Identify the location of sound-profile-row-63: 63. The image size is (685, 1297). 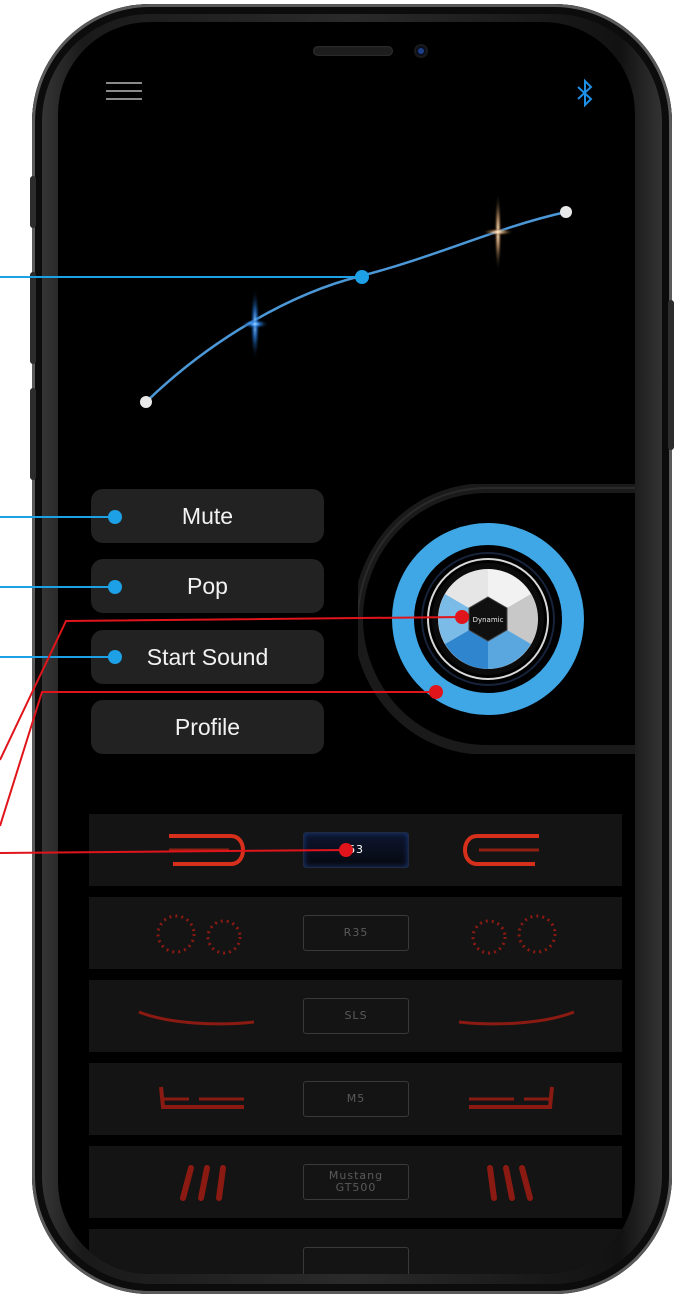
(355, 850).